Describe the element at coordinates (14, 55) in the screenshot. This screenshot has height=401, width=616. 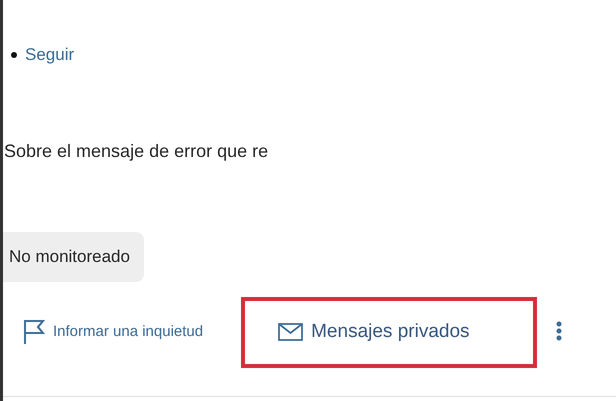
I see `bullet-icon` at that location.